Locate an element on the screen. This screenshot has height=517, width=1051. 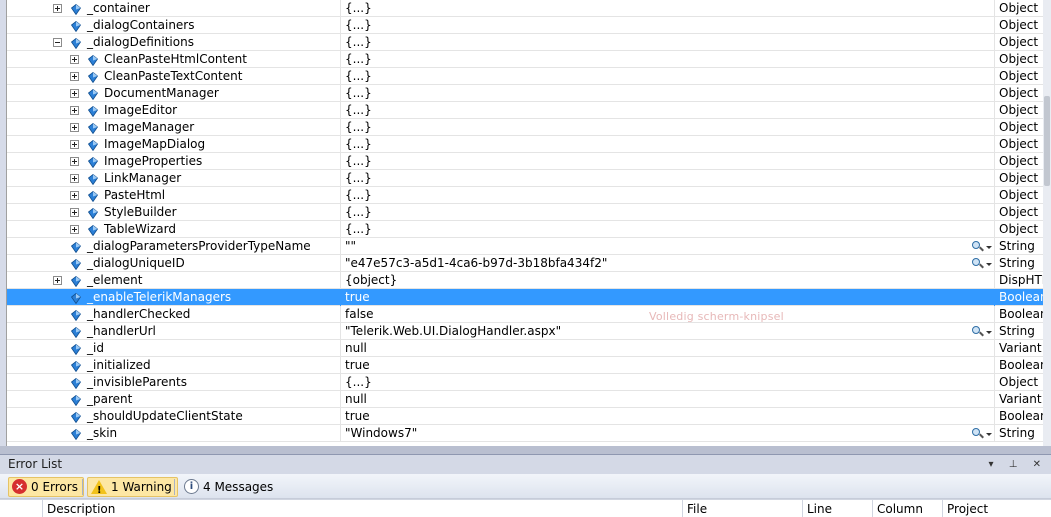
watch-row: _id null Variant is located at coordinates (529, 348).